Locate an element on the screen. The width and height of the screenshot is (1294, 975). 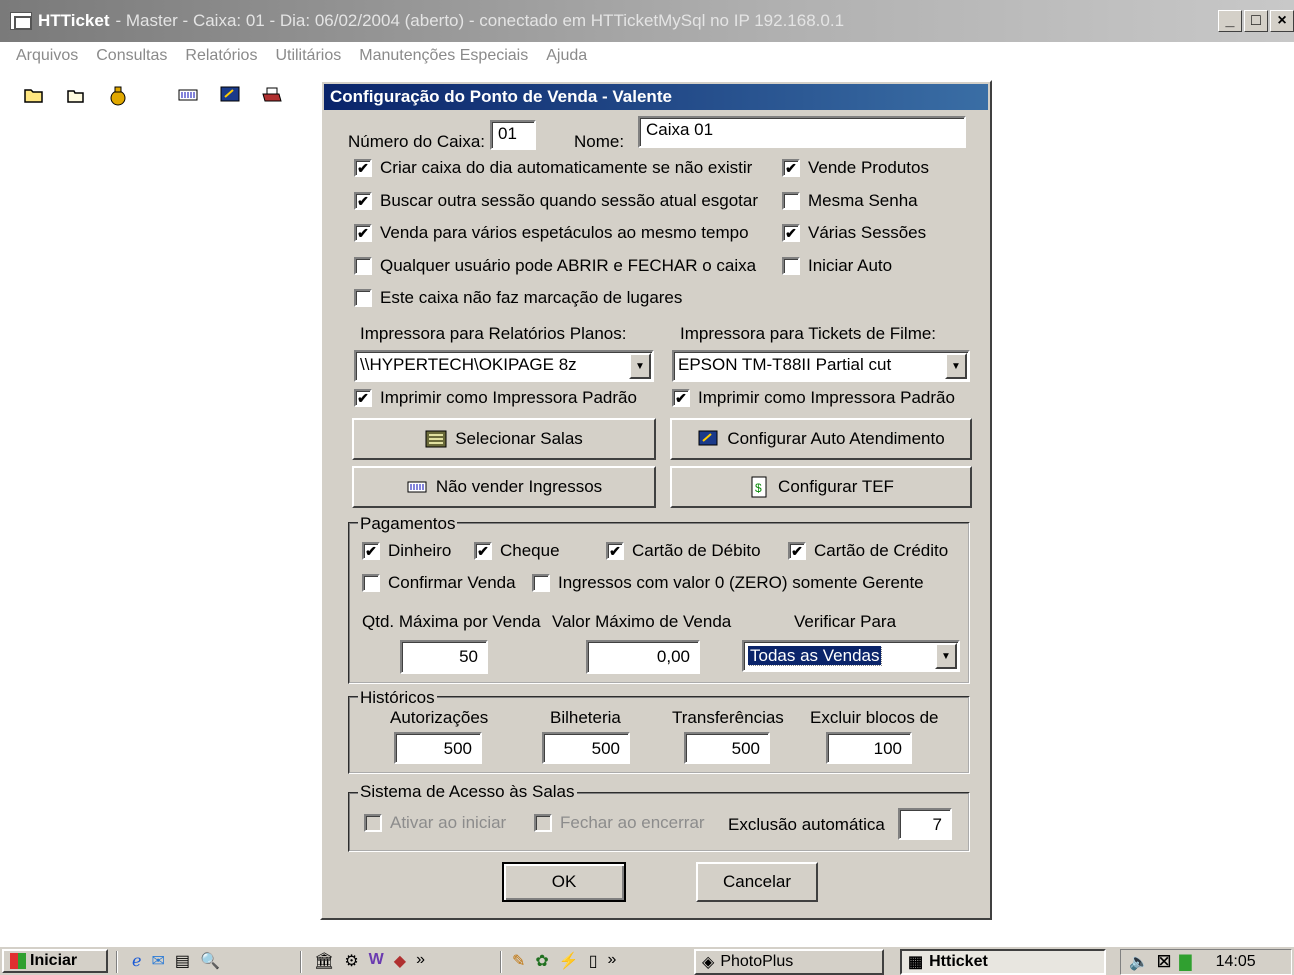
configurar-auto-atendimento-button: Configurar Auto Atendimento is located at coordinates (821, 439).